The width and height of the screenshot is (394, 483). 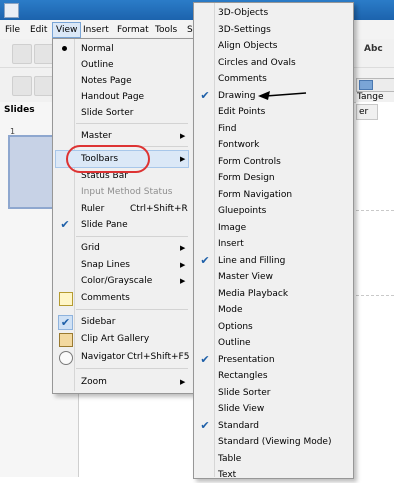 I want to click on toolbar-item-rectangles: Rectangles, so click(x=272, y=376).